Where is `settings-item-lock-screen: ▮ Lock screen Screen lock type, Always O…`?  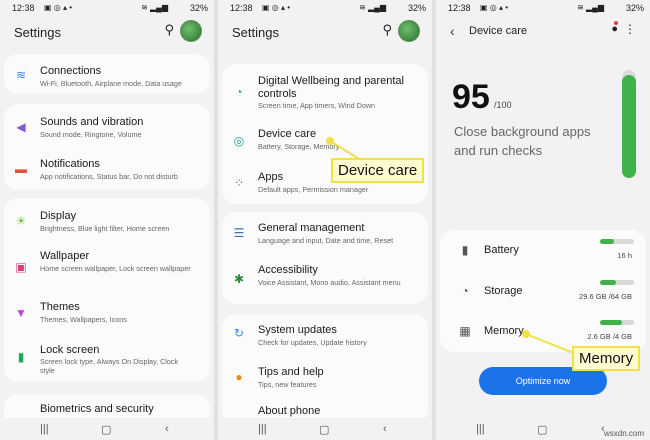 settings-item-lock-screen: ▮ Lock screen Screen lock type, Always O… is located at coordinates (107, 356).